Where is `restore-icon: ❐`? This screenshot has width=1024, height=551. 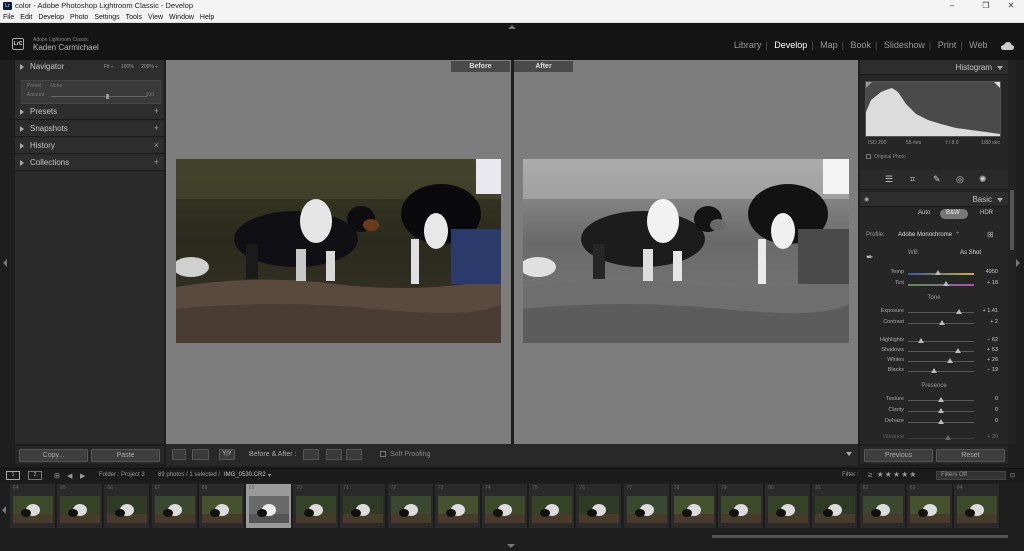 restore-icon: ❐ is located at coordinates (986, 6).